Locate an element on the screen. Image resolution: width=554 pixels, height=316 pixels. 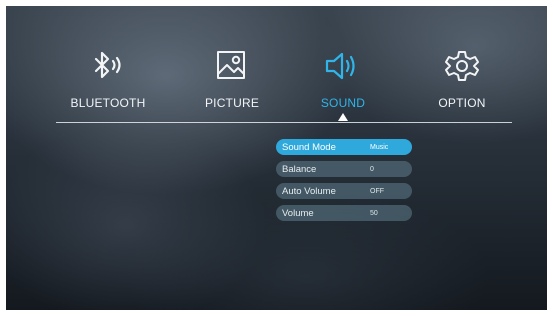
tab-bluetooth-label: BLUETOOTH is located at coordinates (108, 103).